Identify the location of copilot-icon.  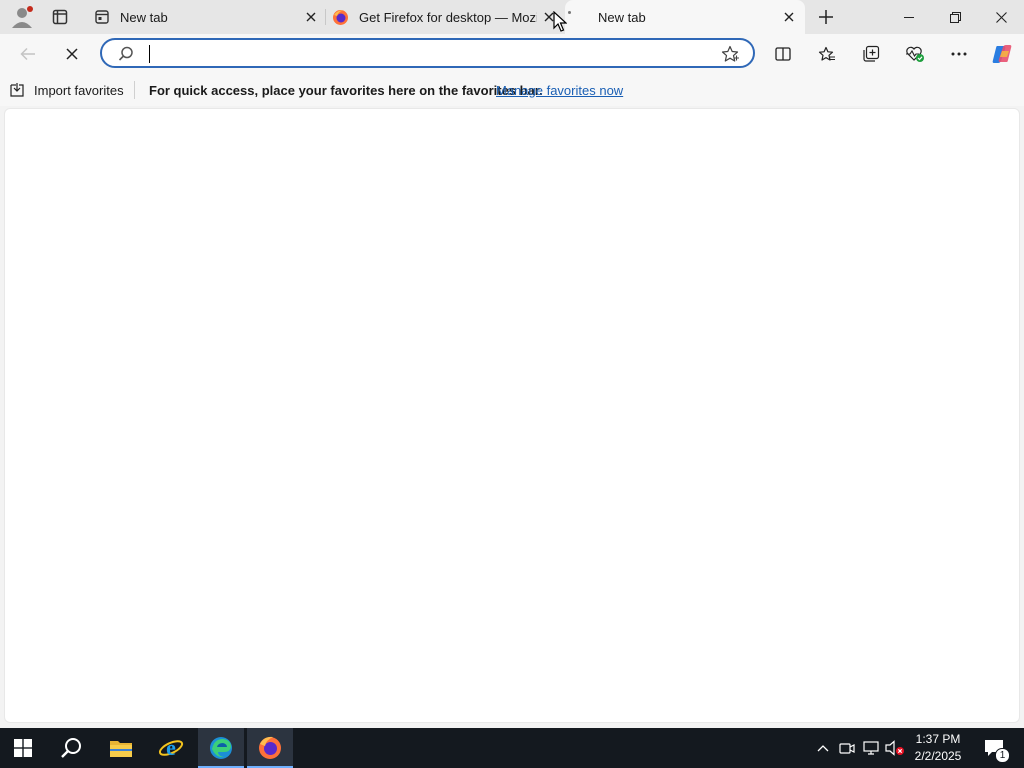
(1002, 54).